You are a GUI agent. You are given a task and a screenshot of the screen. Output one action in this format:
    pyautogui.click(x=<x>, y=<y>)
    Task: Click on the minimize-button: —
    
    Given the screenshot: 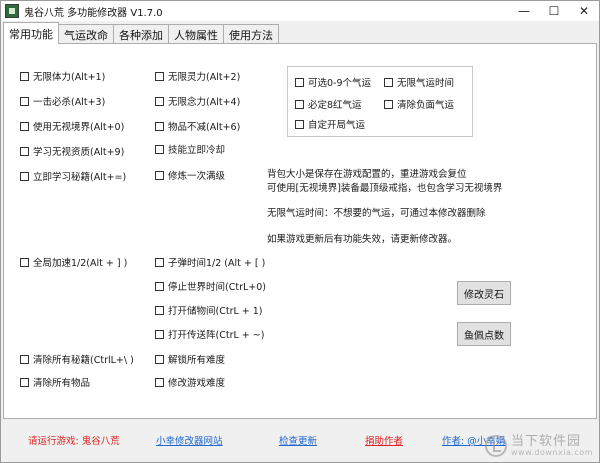 What is the action you would take?
    pyautogui.click(x=524, y=11)
    